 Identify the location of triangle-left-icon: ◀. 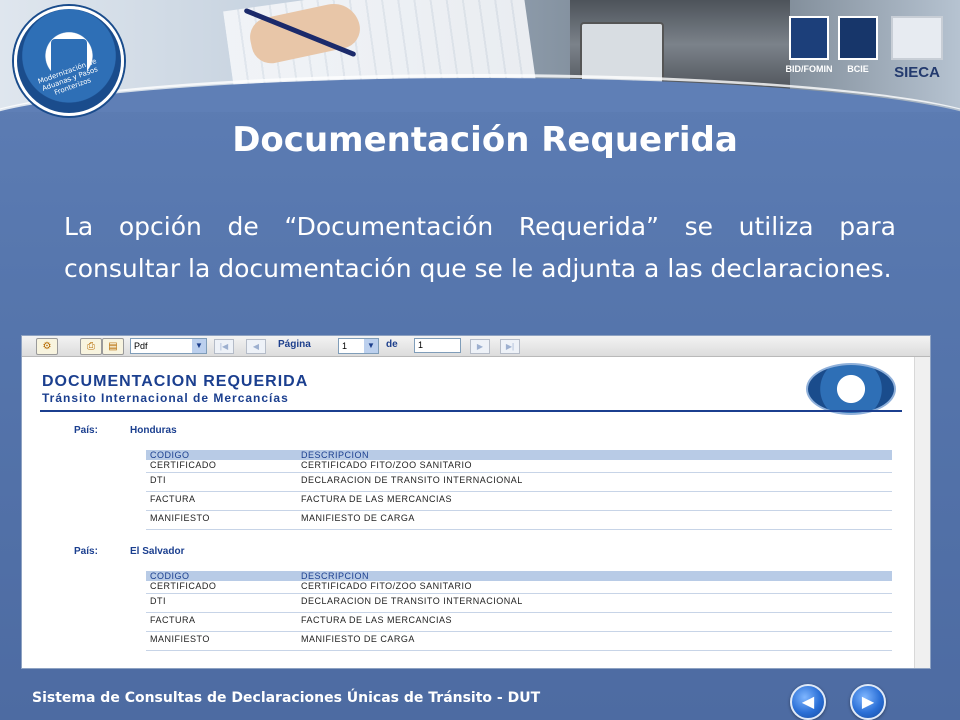
(808, 701).